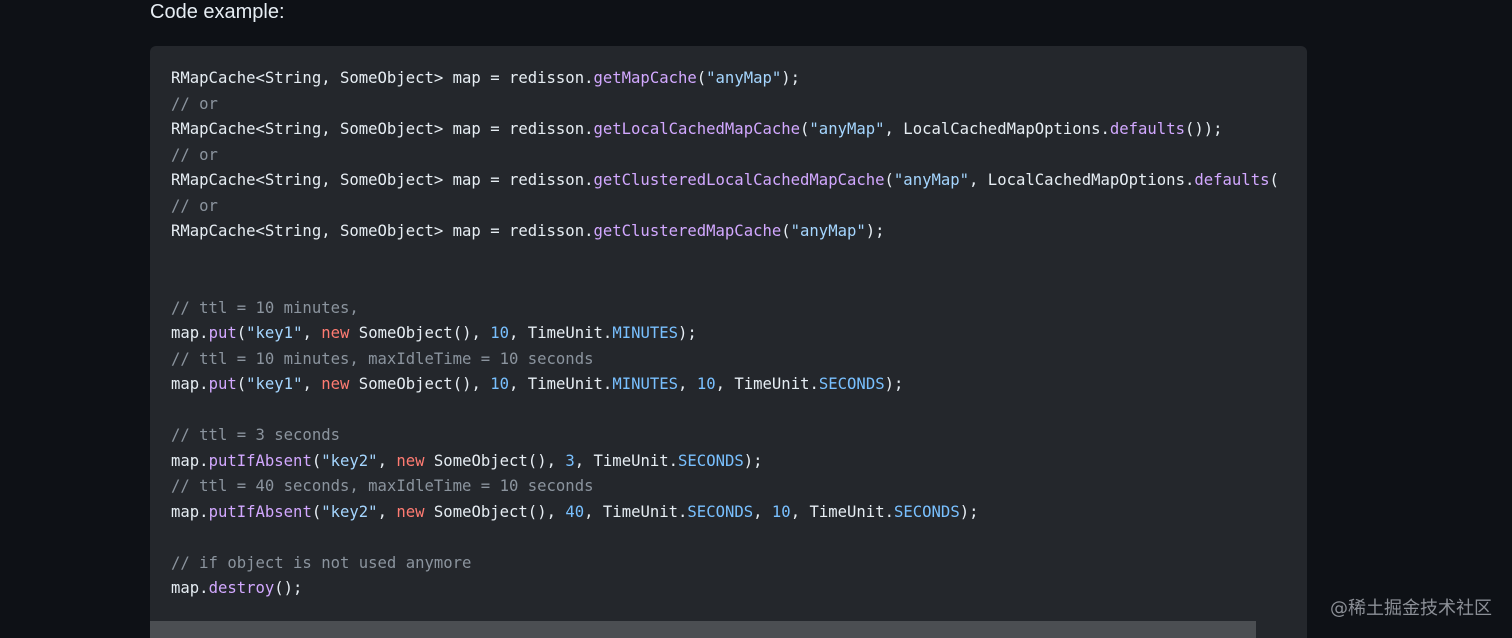 The width and height of the screenshot is (1512, 638). Describe the element at coordinates (703, 629) in the screenshot. I see `horizontal-scrollbar` at that location.